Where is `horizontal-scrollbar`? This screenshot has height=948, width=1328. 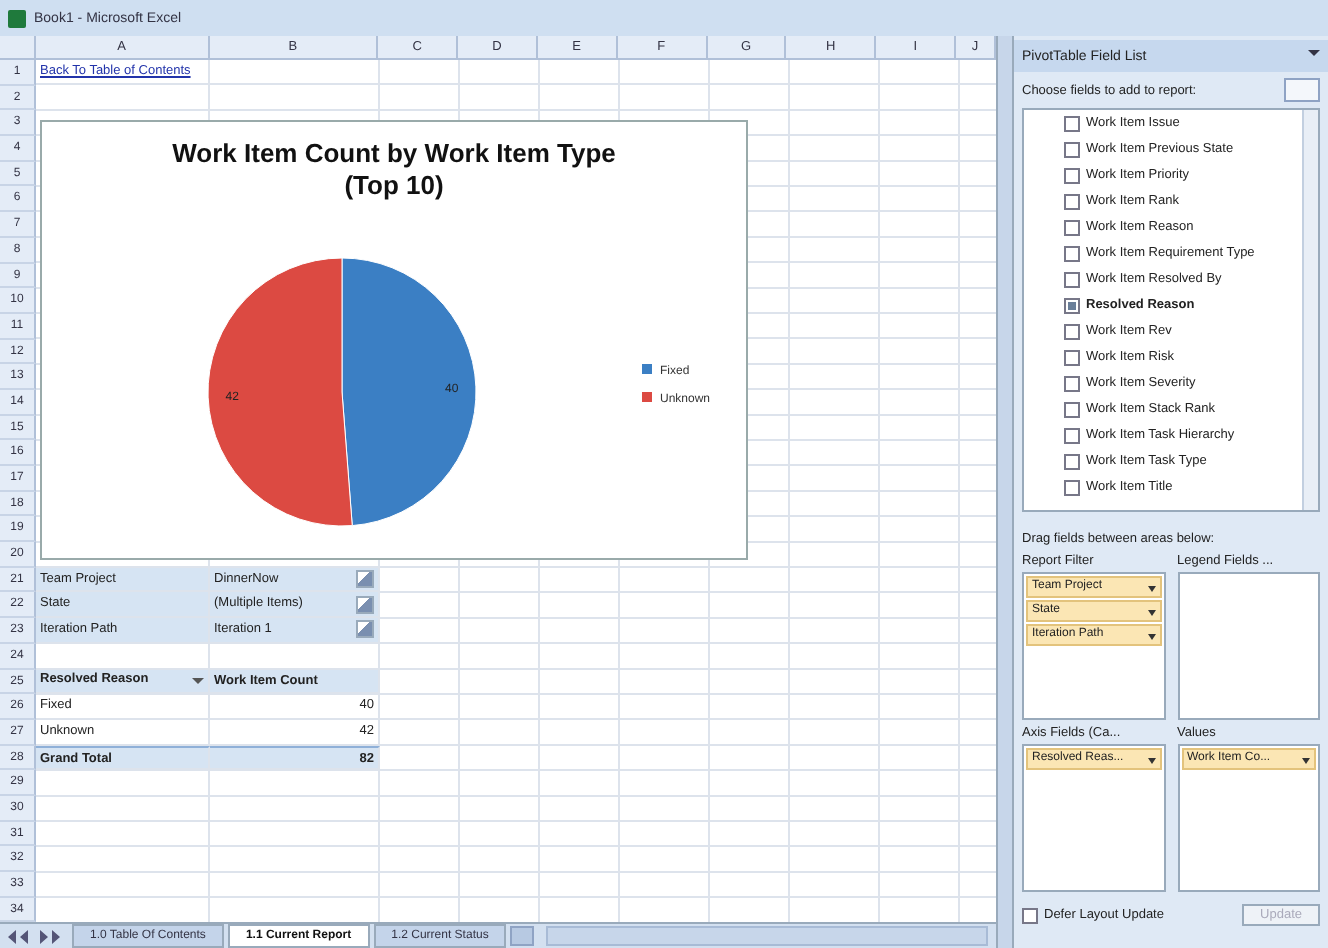 horizontal-scrollbar is located at coordinates (767, 936).